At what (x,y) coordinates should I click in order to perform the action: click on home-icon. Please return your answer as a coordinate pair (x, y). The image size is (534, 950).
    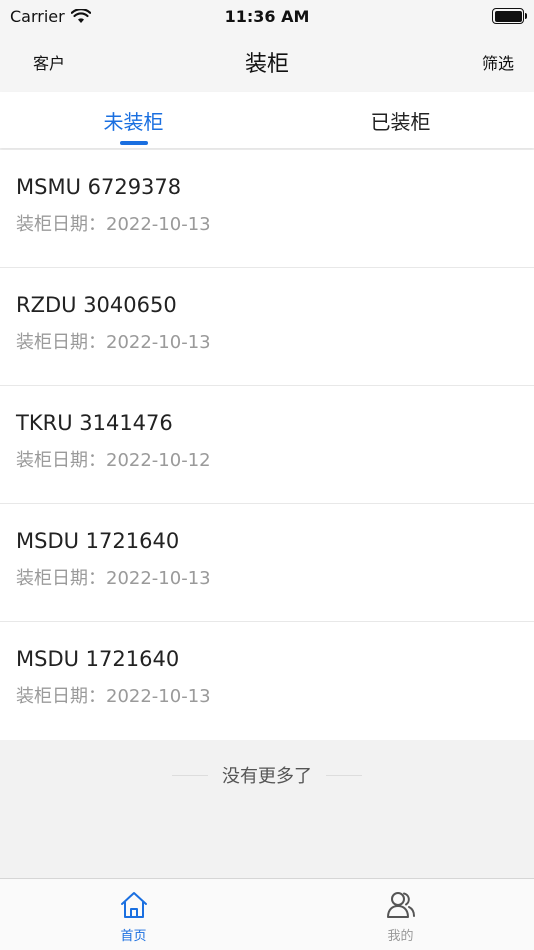
    Looking at the image, I should click on (133, 905).